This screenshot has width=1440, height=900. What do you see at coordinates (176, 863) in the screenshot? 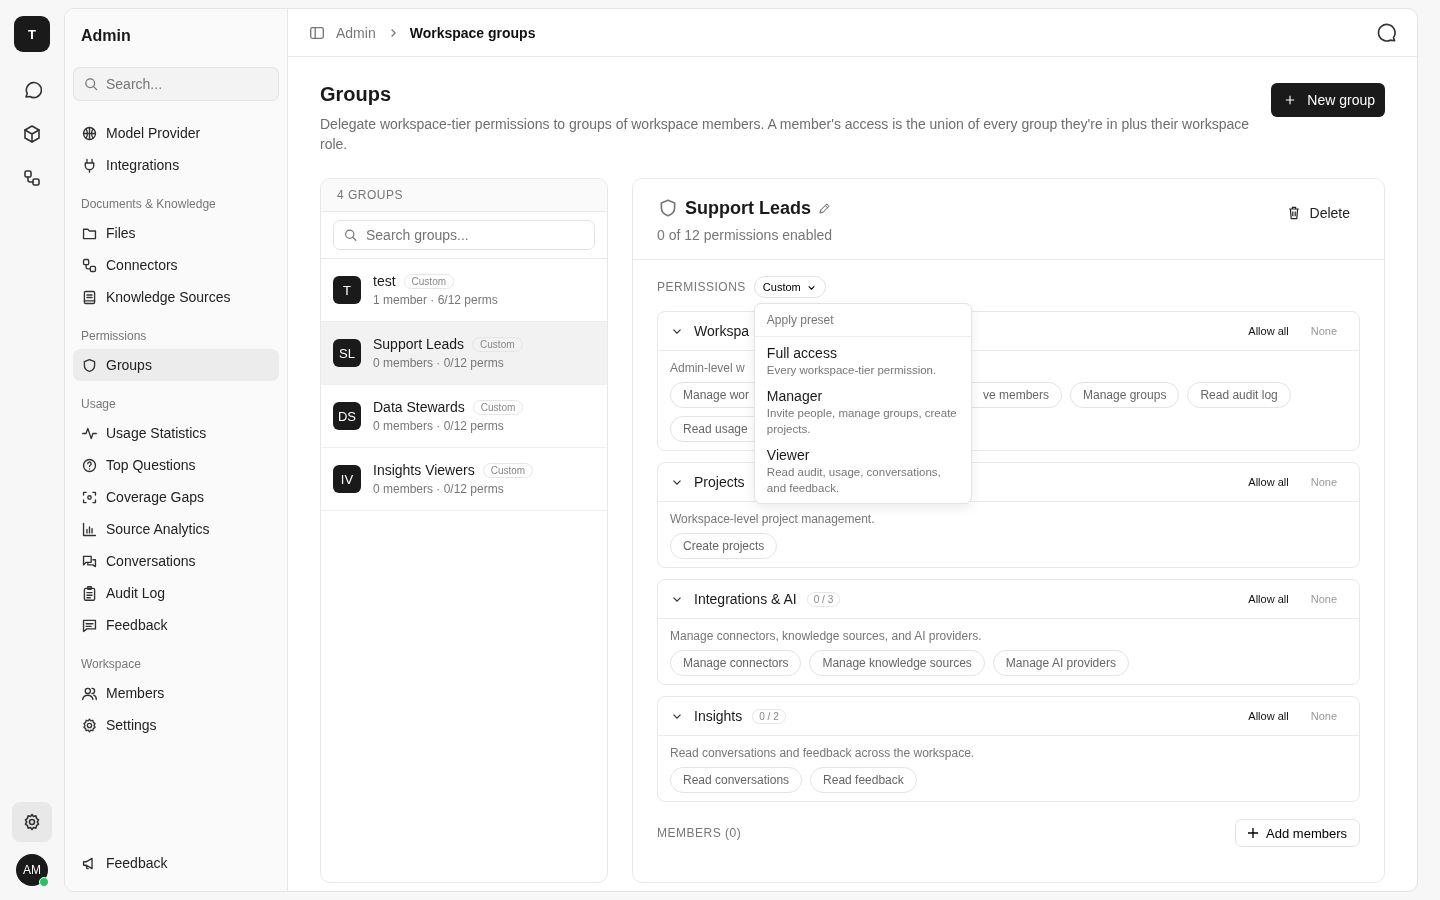
I see `feedback-link: Feedback` at bounding box center [176, 863].